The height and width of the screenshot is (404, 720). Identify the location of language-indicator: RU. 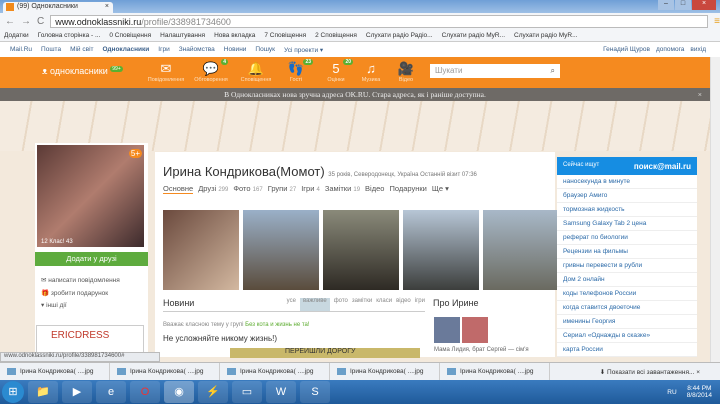
(671, 392).